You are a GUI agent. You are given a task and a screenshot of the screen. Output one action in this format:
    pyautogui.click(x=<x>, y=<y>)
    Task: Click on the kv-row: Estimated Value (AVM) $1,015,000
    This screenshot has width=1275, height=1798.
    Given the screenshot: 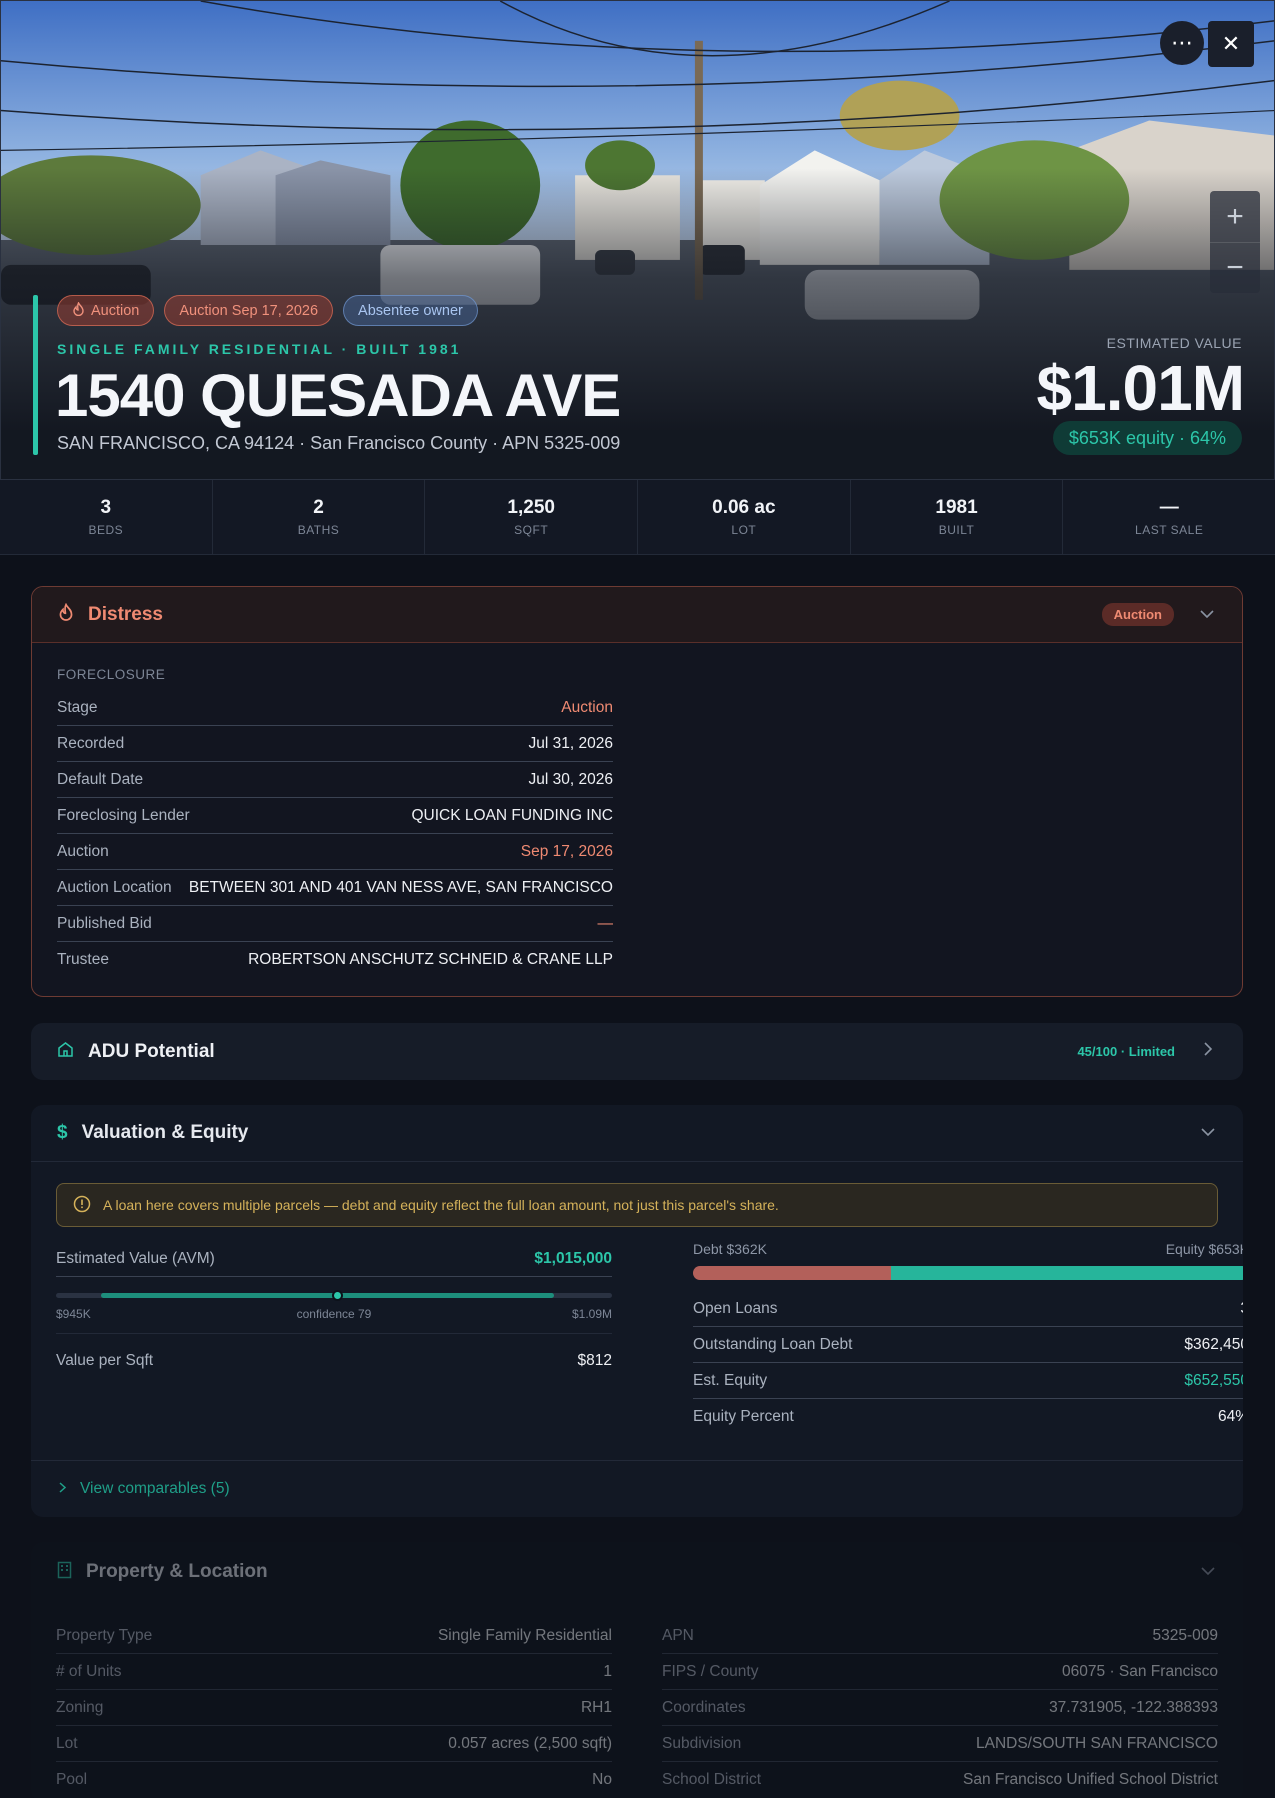 What is the action you would take?
    pyautogui.click(x=334, y=1259)
    